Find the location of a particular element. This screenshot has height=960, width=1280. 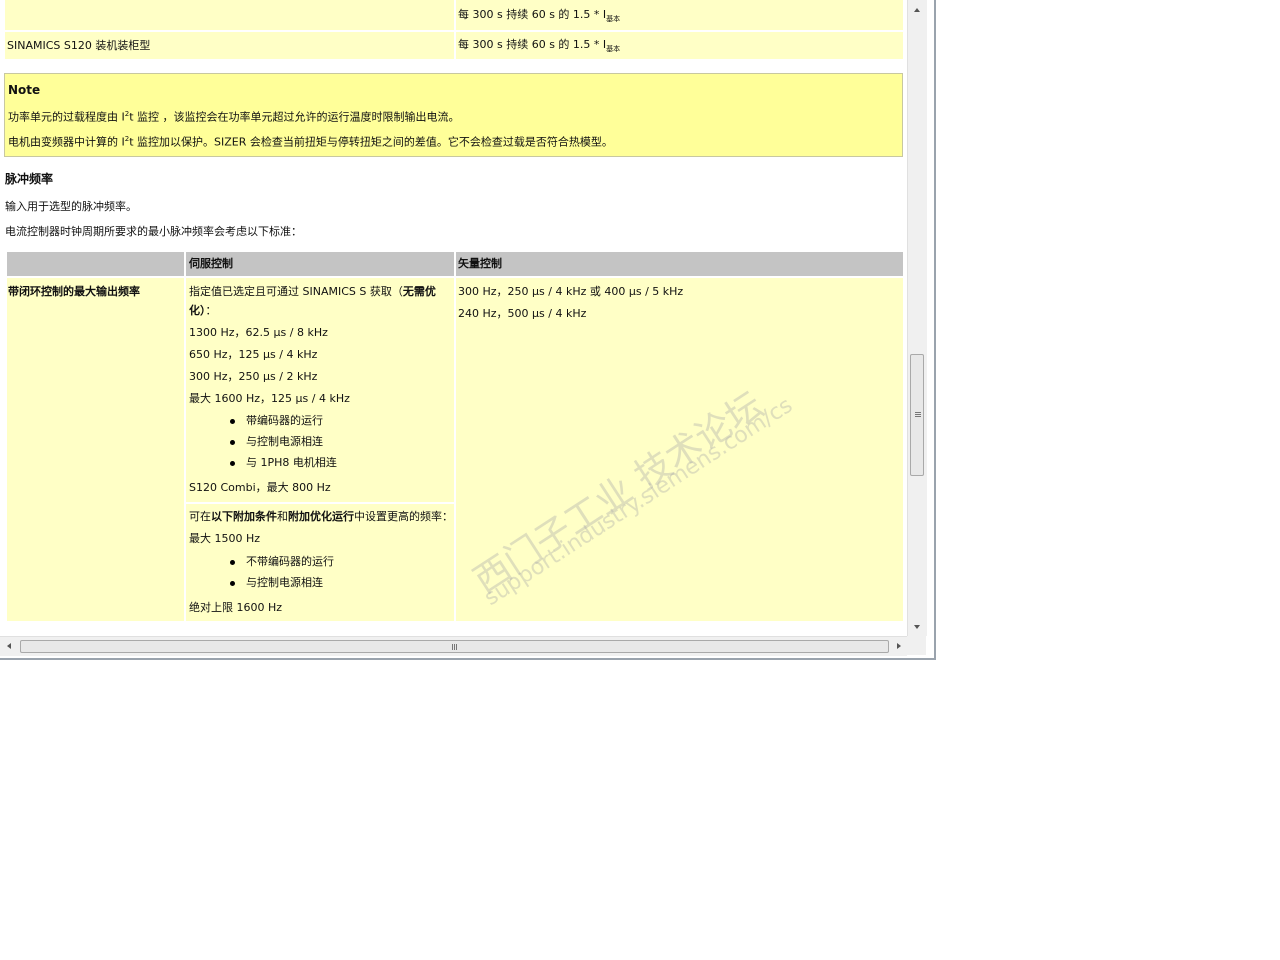

servo-optimized-bullet-item: 不带编码器的运行 is located at coordinates (330, 562).